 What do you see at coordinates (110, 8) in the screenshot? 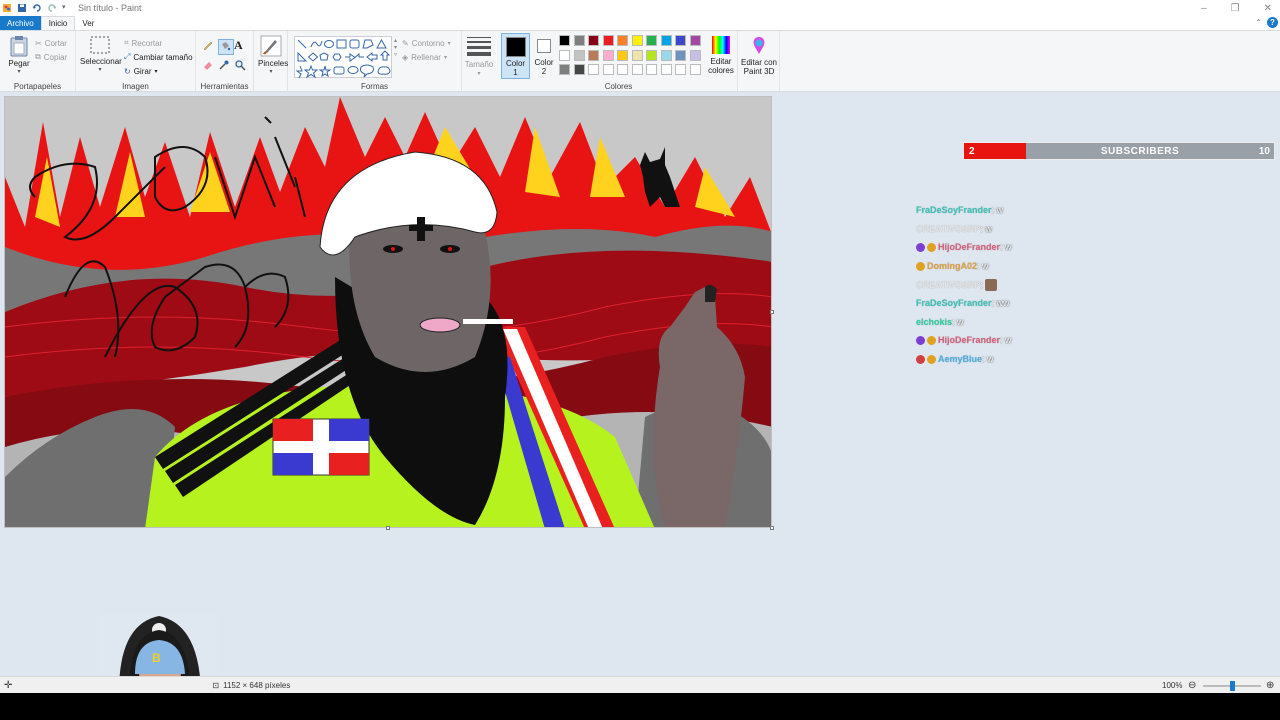
I see `window-title: Sin título - Paint` at bounding box center [110, 8].